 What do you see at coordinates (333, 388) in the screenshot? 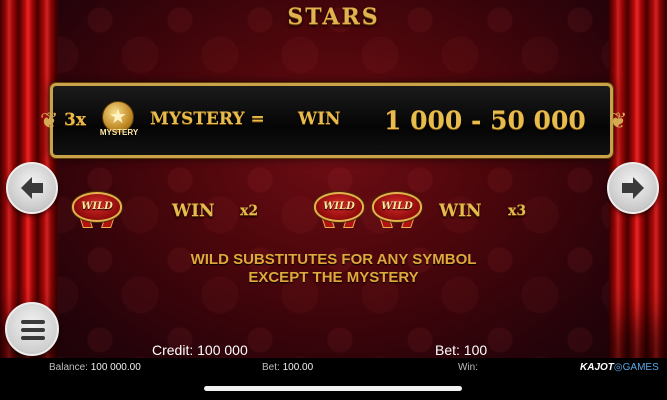
I see `home-indicator` at bounding box center [333, 388].